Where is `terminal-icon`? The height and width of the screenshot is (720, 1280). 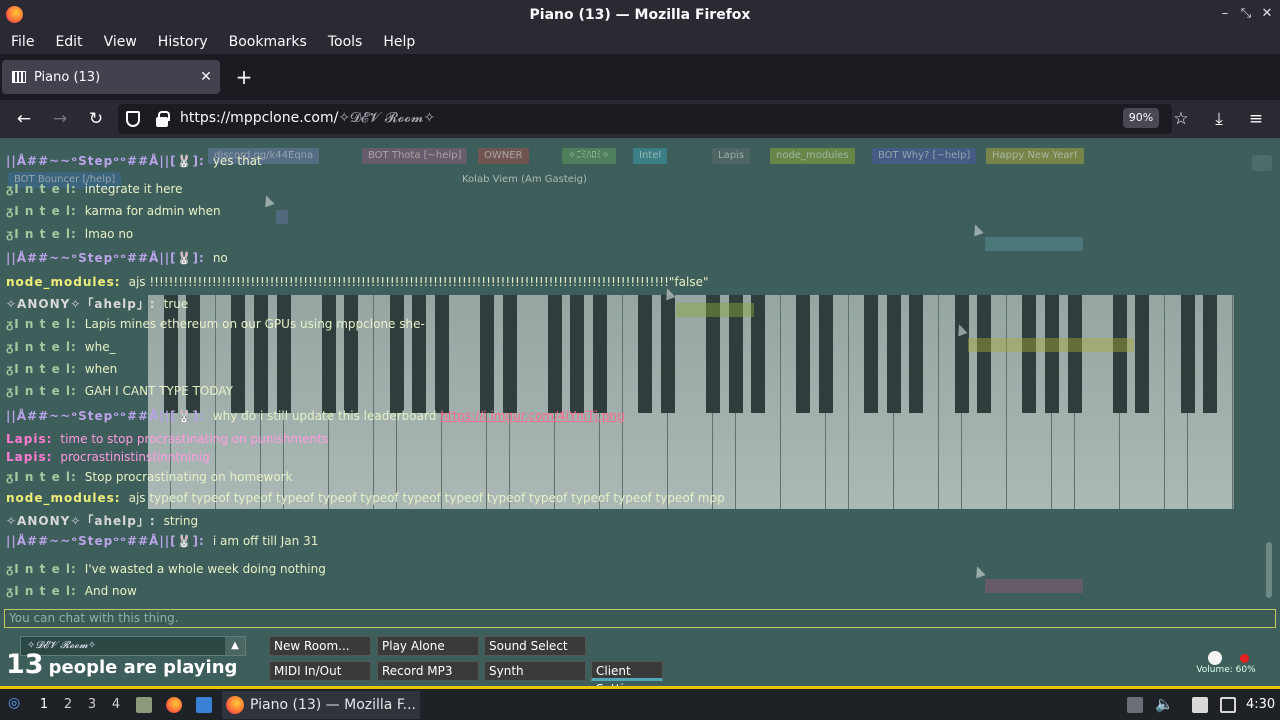 terminal-icon is located at coordinates (204, 705).